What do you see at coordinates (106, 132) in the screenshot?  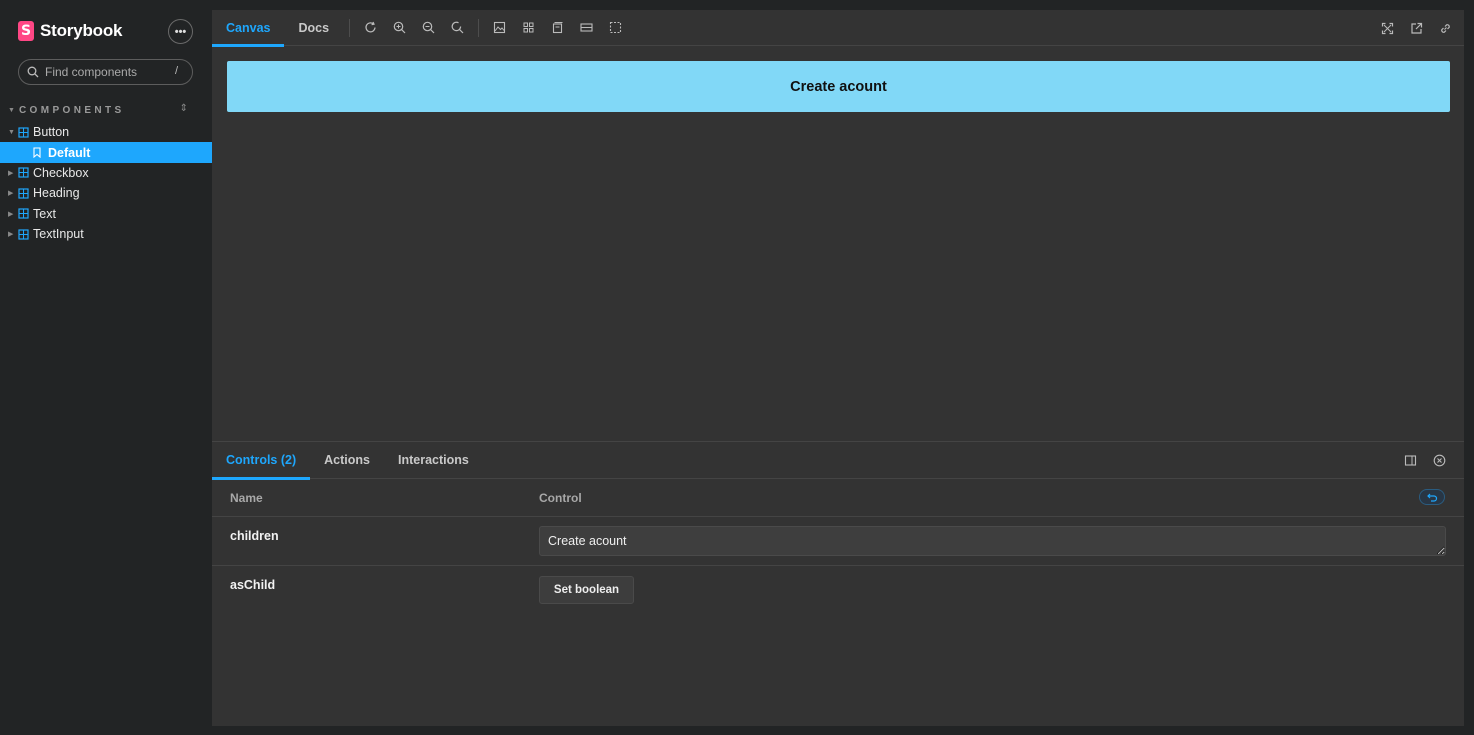 I see `tree-item-button: ▼ Button` at bounding box center [106, 132].